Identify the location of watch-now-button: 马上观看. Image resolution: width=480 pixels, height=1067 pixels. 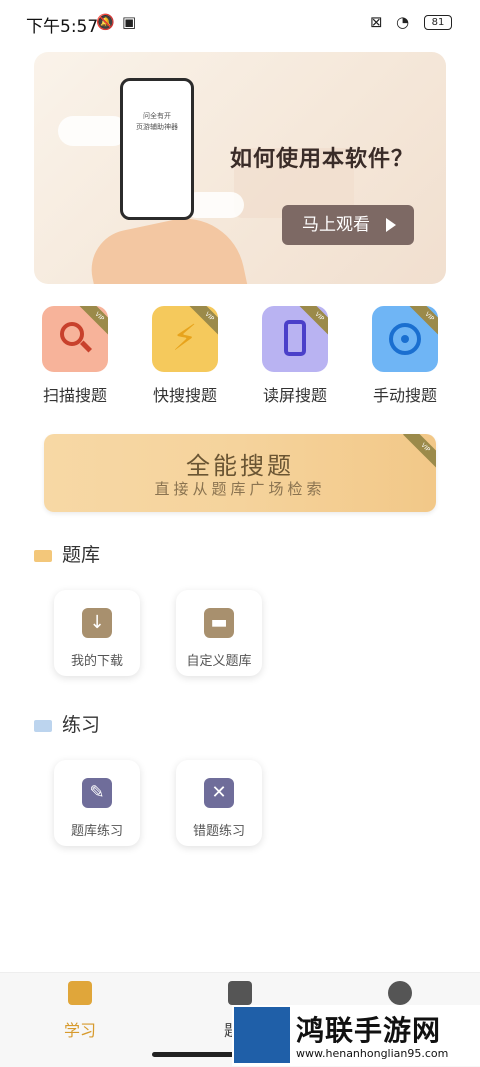
(348, 225).